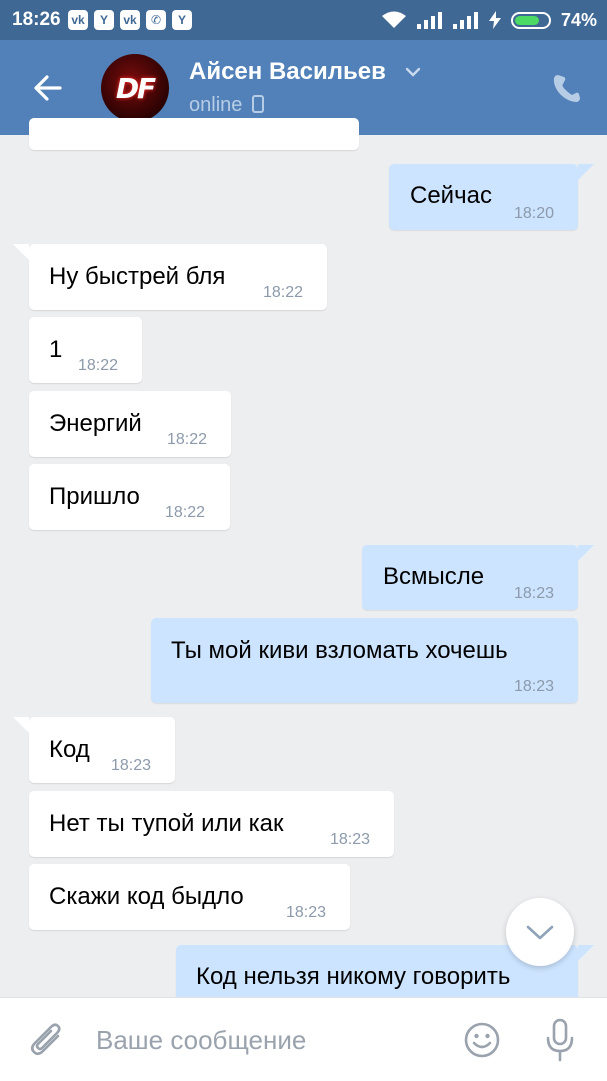  I want to click on avatar: DF, so click(135, 88).